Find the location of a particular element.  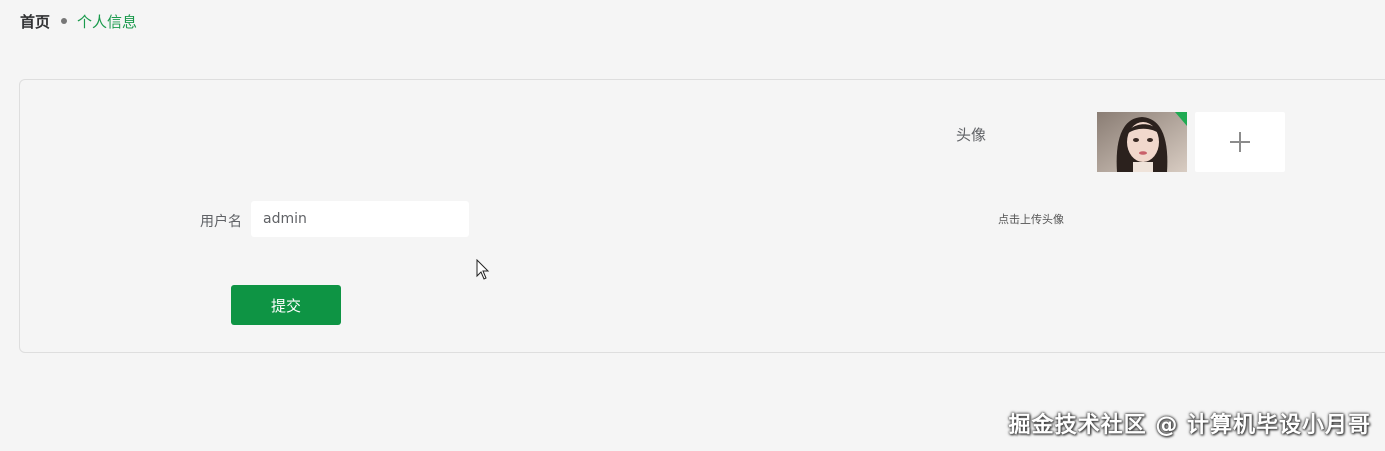

upload-avatar-tip: 点击上传头像 is located at coordinates (1031, 219).